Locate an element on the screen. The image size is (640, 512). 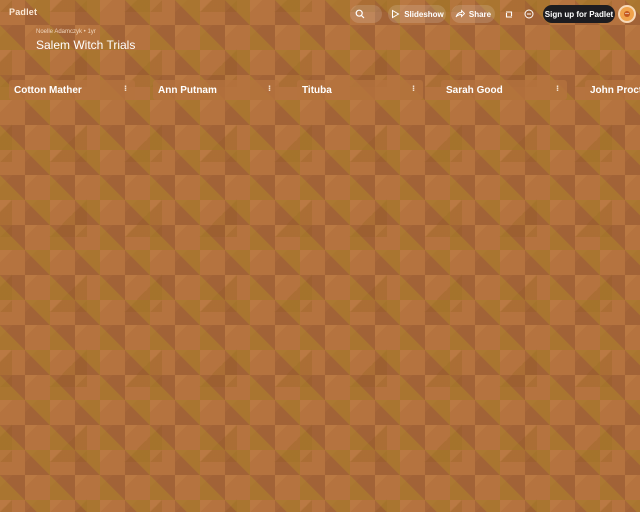
column-header-tituba: Tituba ⁝ is located at coordinates (360, 90).